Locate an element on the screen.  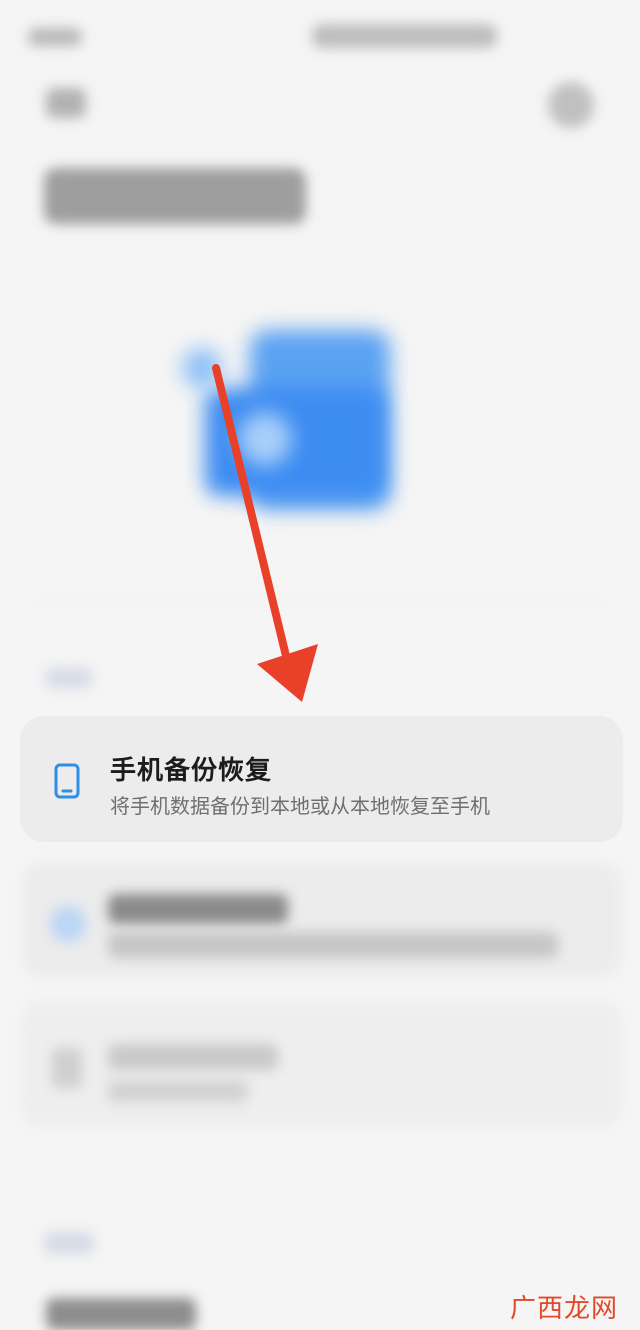
phone-icon is located at coordinates (67, 781).